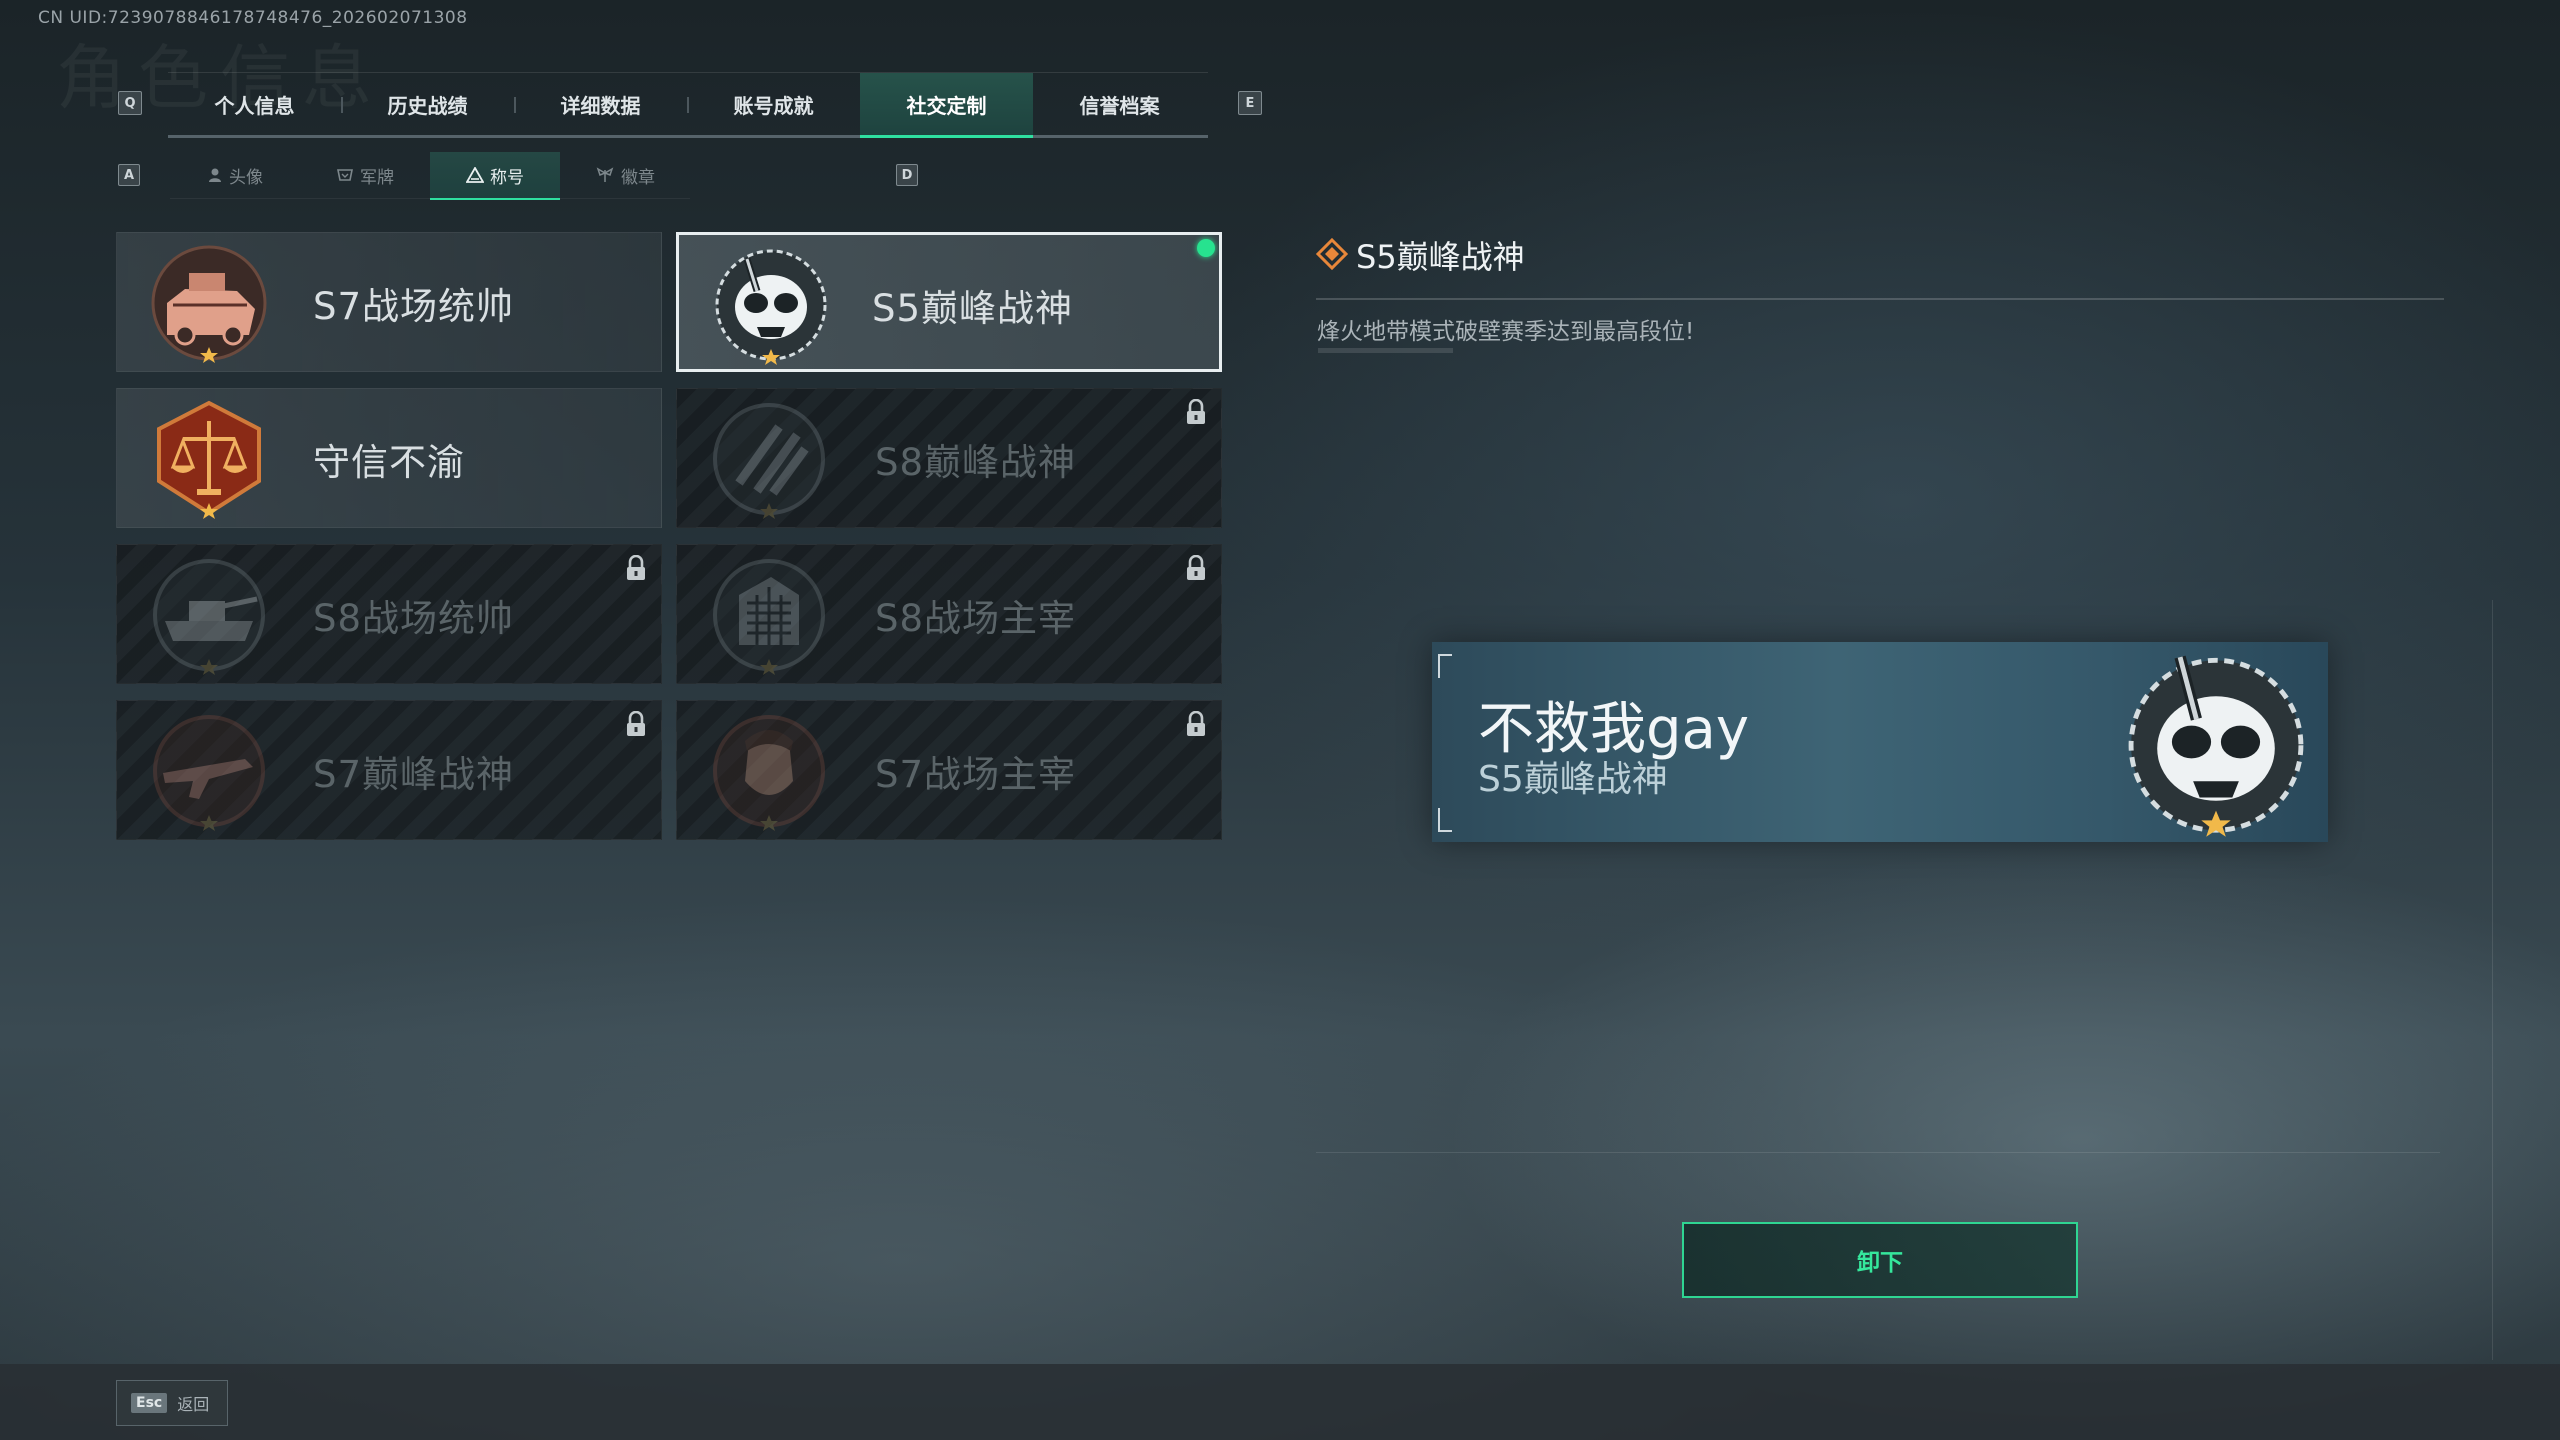 The width and height of the screenshot is (2560, 1440). I want to click on tab-detailed-stats: 详细数据, so click(600, 104).